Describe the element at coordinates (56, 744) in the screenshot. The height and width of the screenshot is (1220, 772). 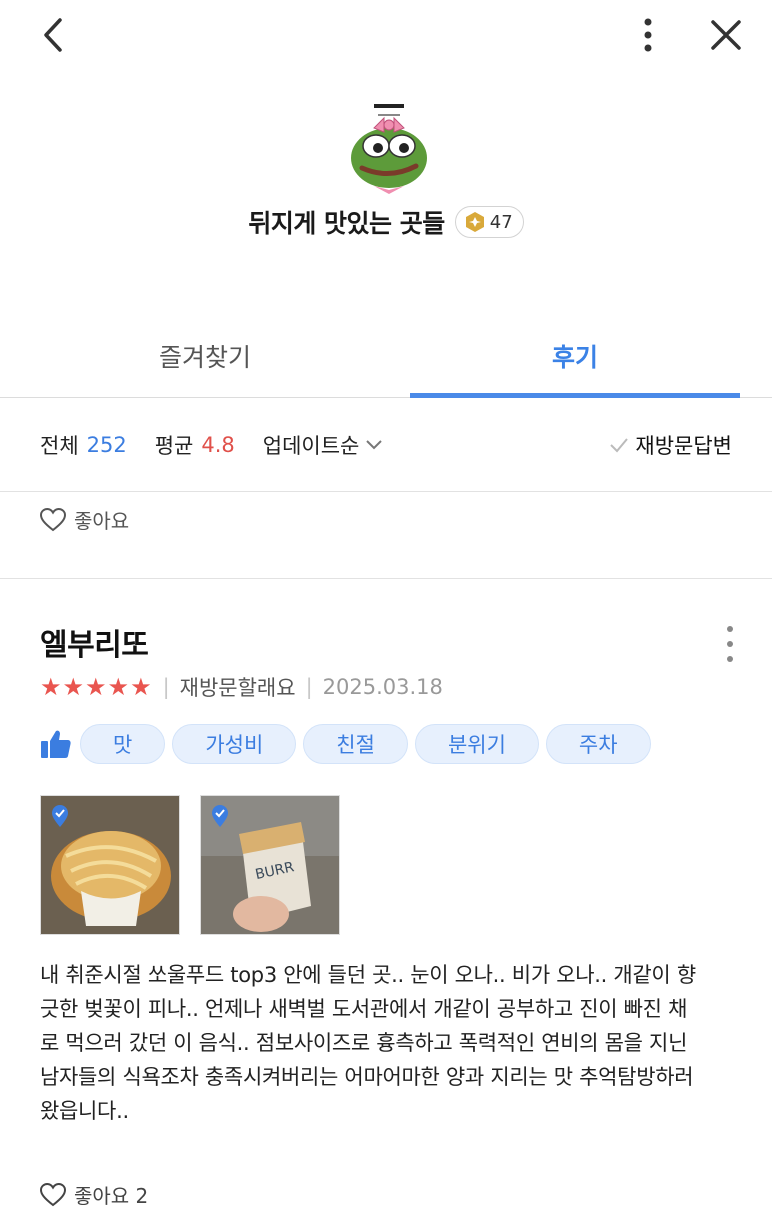
I see `thumbs-up-icon` at that location.